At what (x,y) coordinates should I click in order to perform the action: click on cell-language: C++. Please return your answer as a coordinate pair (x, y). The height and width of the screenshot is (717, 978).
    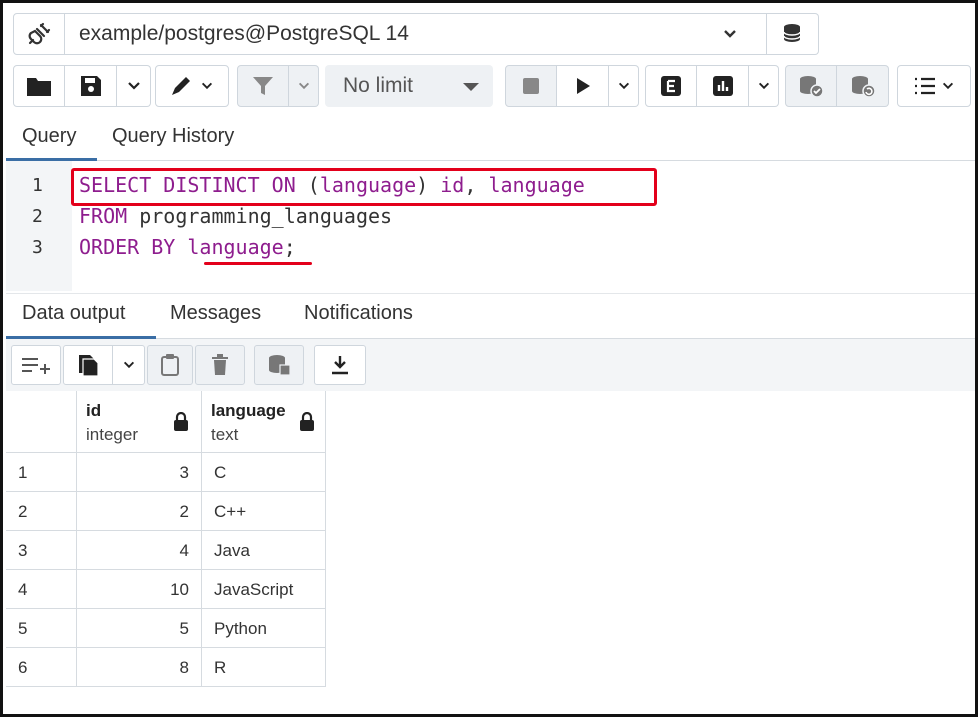
    Looking at the image, I should click on (264, 511).